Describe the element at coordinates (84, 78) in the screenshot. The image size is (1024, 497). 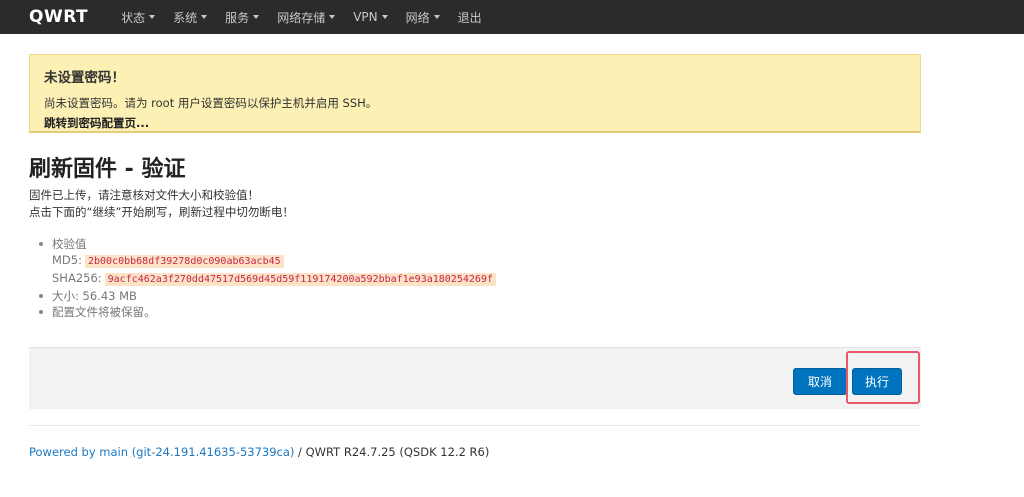
I see `alert-title: 未设置密码！` at that location.